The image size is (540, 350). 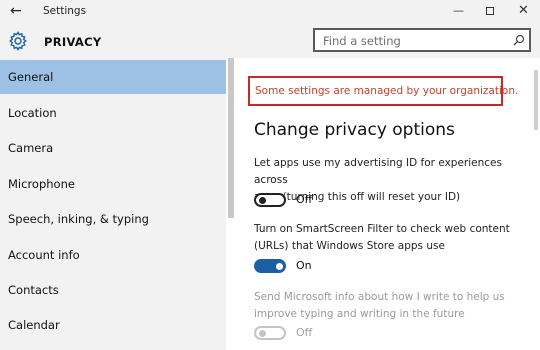 I want to click on window-title: Settings, so click(x=65, y=11).